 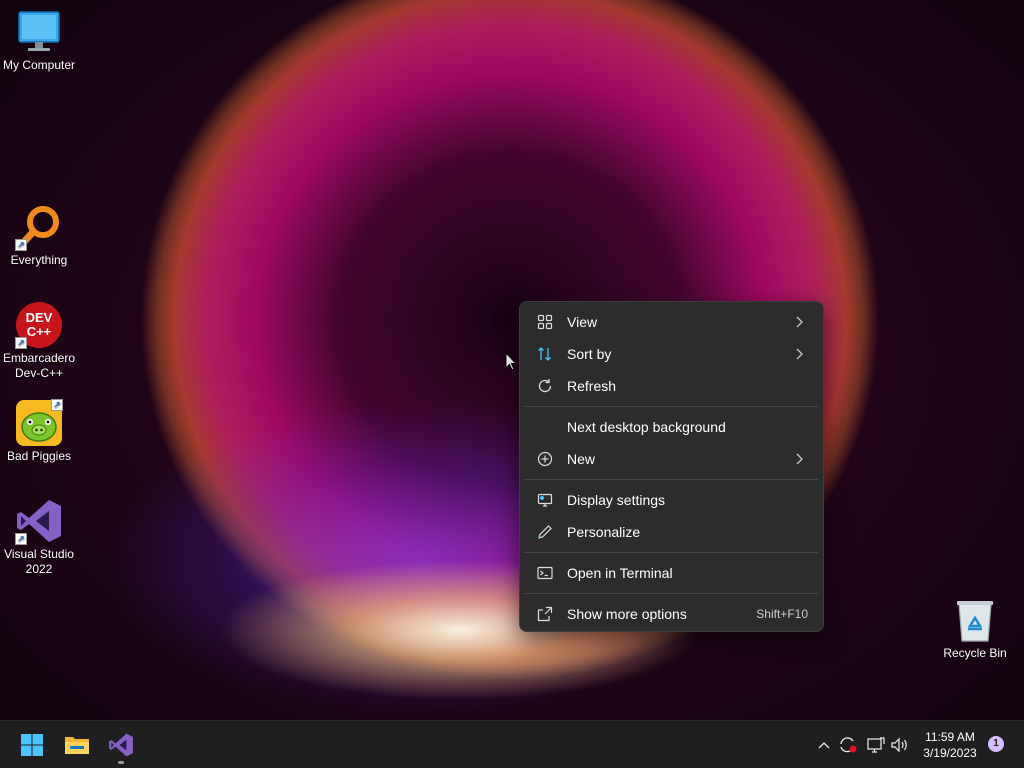 I want to click on menu-item-label: View, so click(x=582, y=322).